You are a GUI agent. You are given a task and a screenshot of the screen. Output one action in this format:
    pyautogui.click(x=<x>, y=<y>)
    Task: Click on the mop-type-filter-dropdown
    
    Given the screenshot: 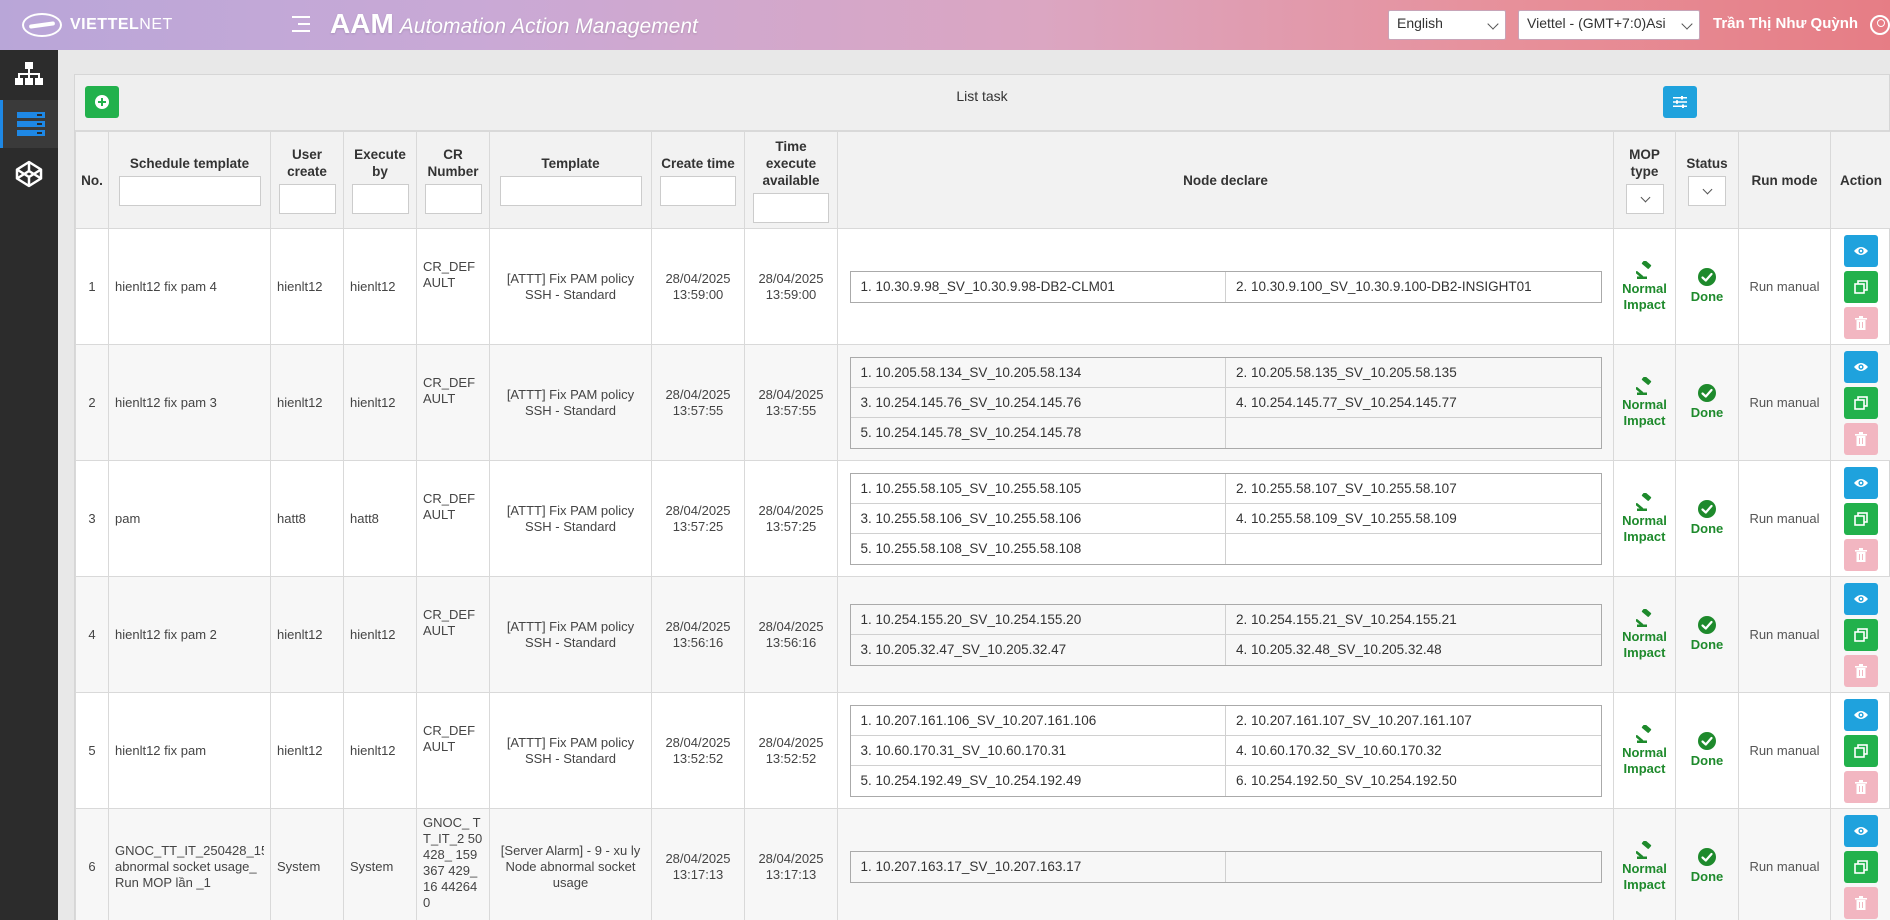 What is the action you would take?
    pyautogui.click(x=1644, y=199)
    